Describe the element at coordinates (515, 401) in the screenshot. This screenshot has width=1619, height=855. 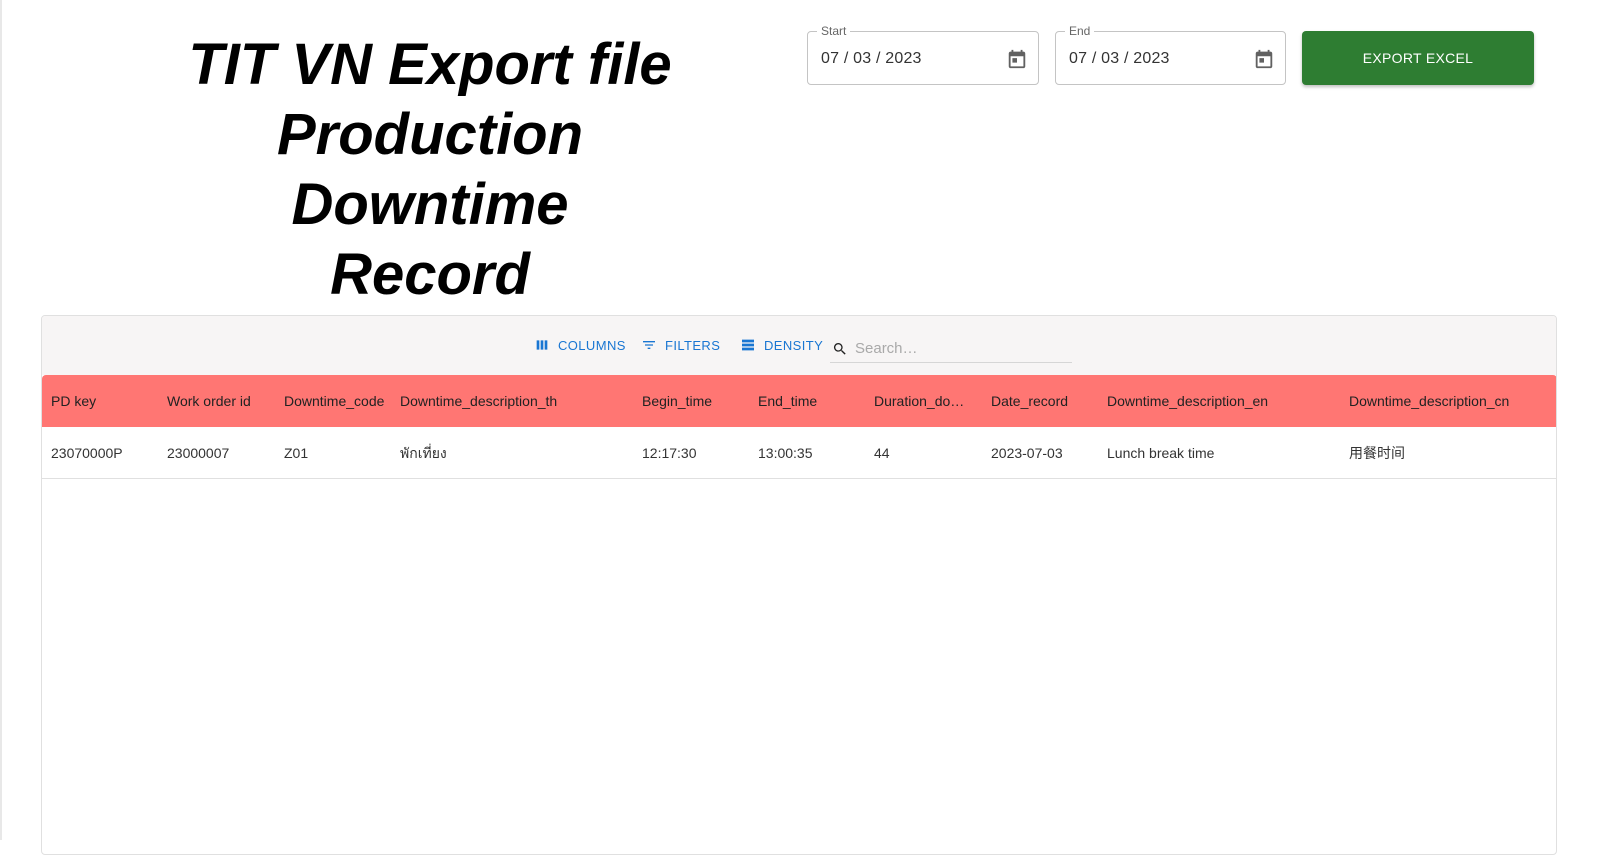
I see `column-header-downtime-description-th: Downtime_description_th` at that location.